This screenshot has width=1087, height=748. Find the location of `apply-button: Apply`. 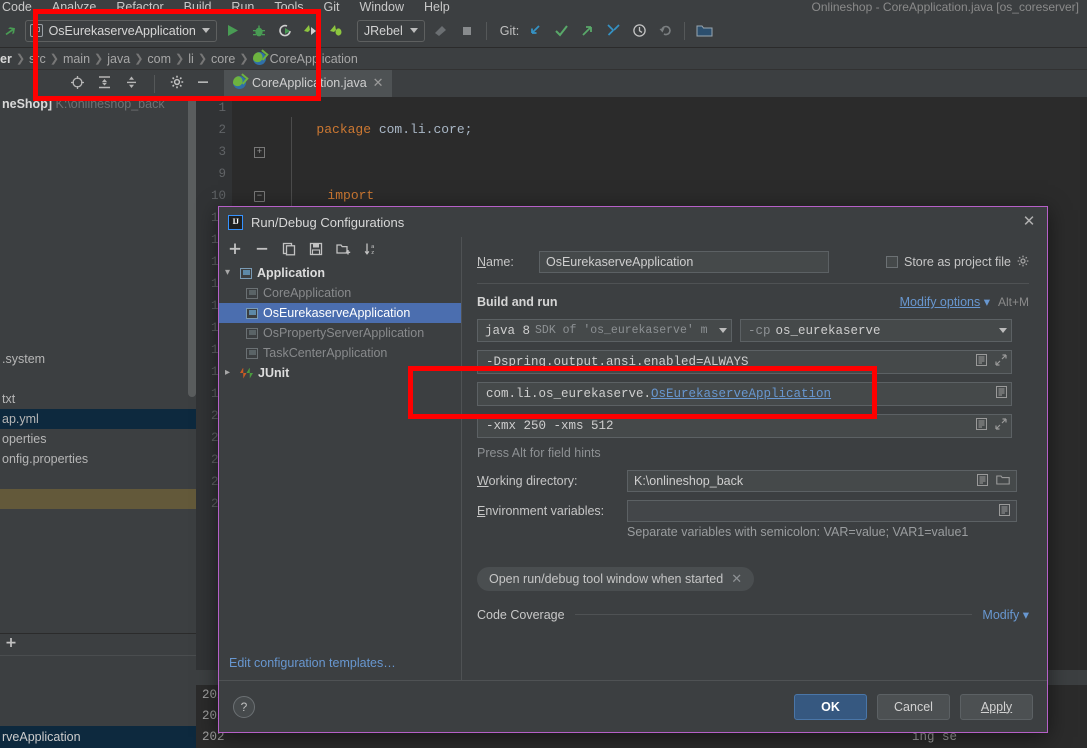

apply-button: Apply is located at coordinates (996, 706).